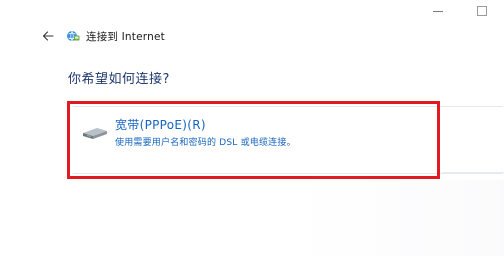 The width and height of the screenshot is (504, 256). I want to click on minimize-icon, so click(438, 11).